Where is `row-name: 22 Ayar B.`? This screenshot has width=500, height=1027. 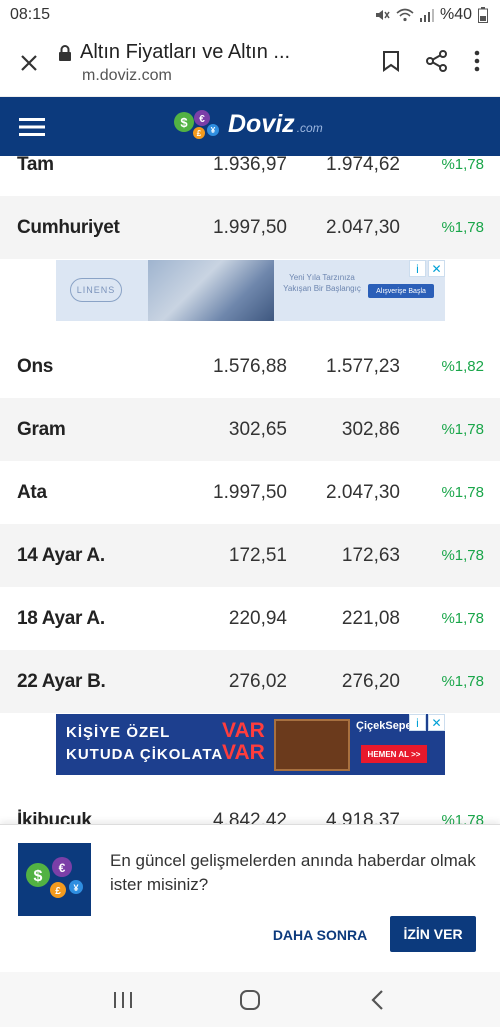
row-name: 22 Ayar B. is located at coordinates (61, 681).